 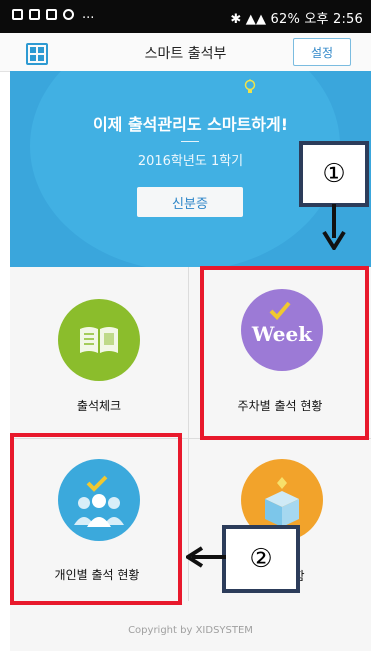 I want to click on bluetooth-icon: ✱, so click(x=236, y=19).